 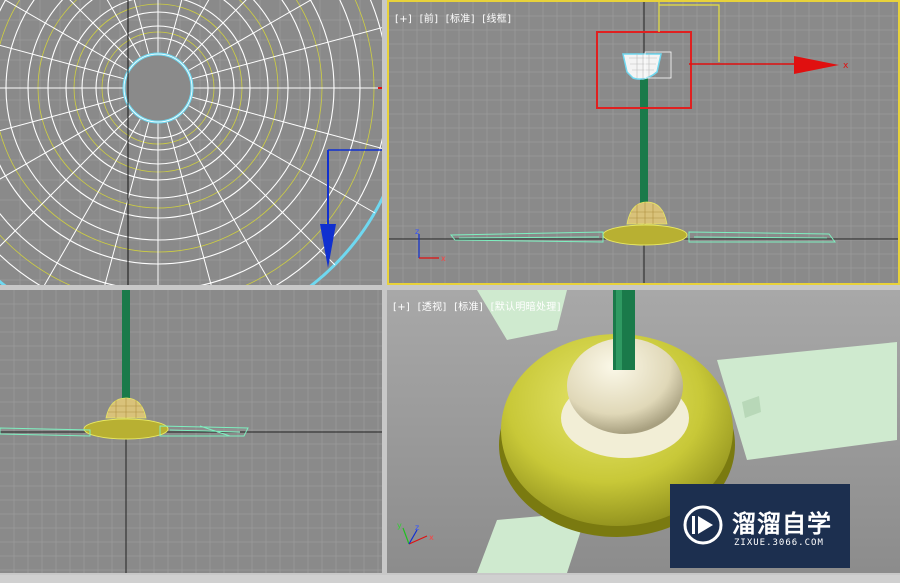 What do you see at coordinates (779, 543) in the screenshot?
I see `watermark-url: ZIXUE.3066.COM` at bounding box center [779, 543].